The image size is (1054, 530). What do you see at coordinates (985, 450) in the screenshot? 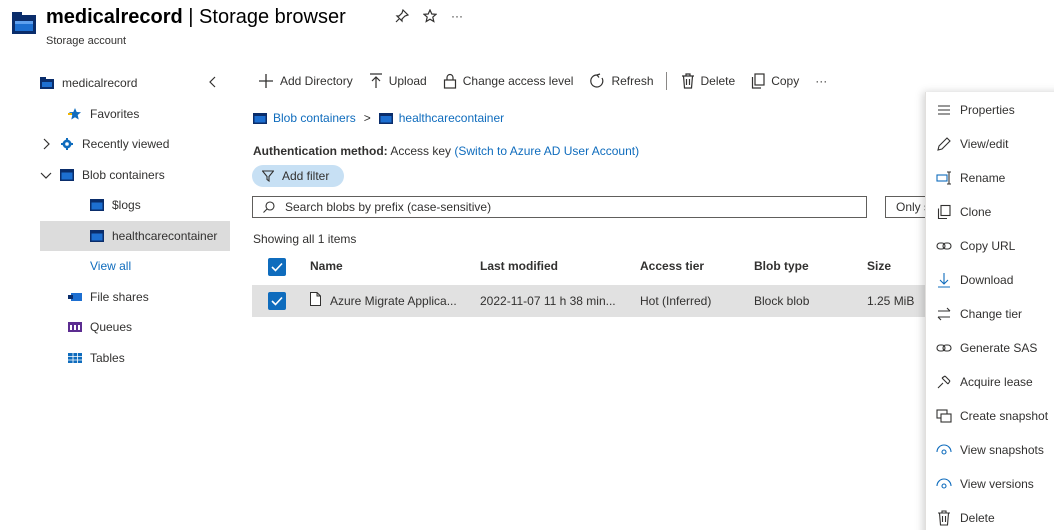
I see `menu-item-view-snapshots: View snapshots` at bounding box center [985, 450].